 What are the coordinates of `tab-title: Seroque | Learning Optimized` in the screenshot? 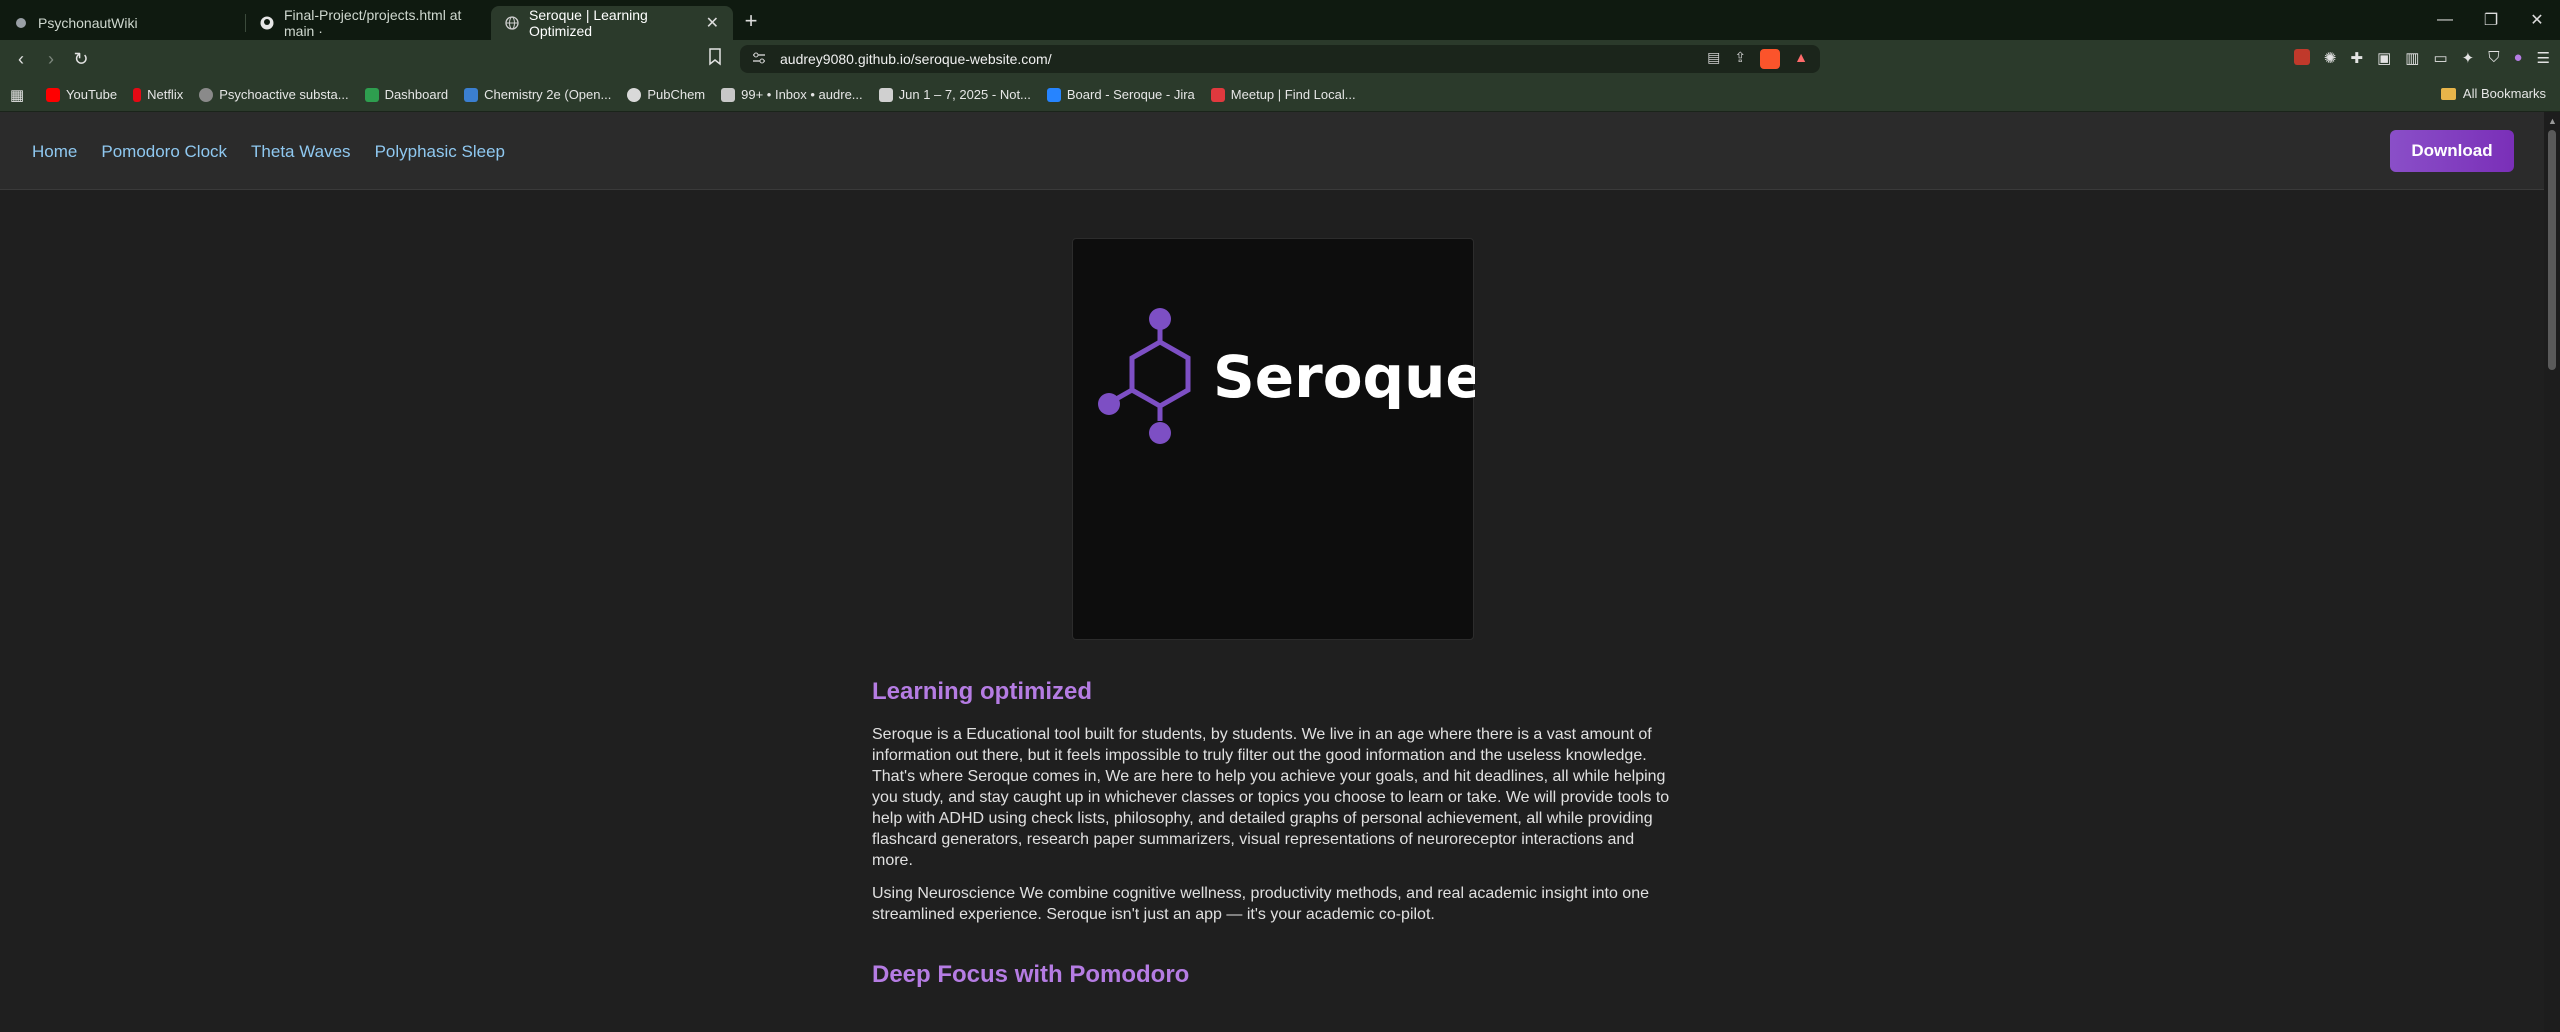 It's located at (588, 23).